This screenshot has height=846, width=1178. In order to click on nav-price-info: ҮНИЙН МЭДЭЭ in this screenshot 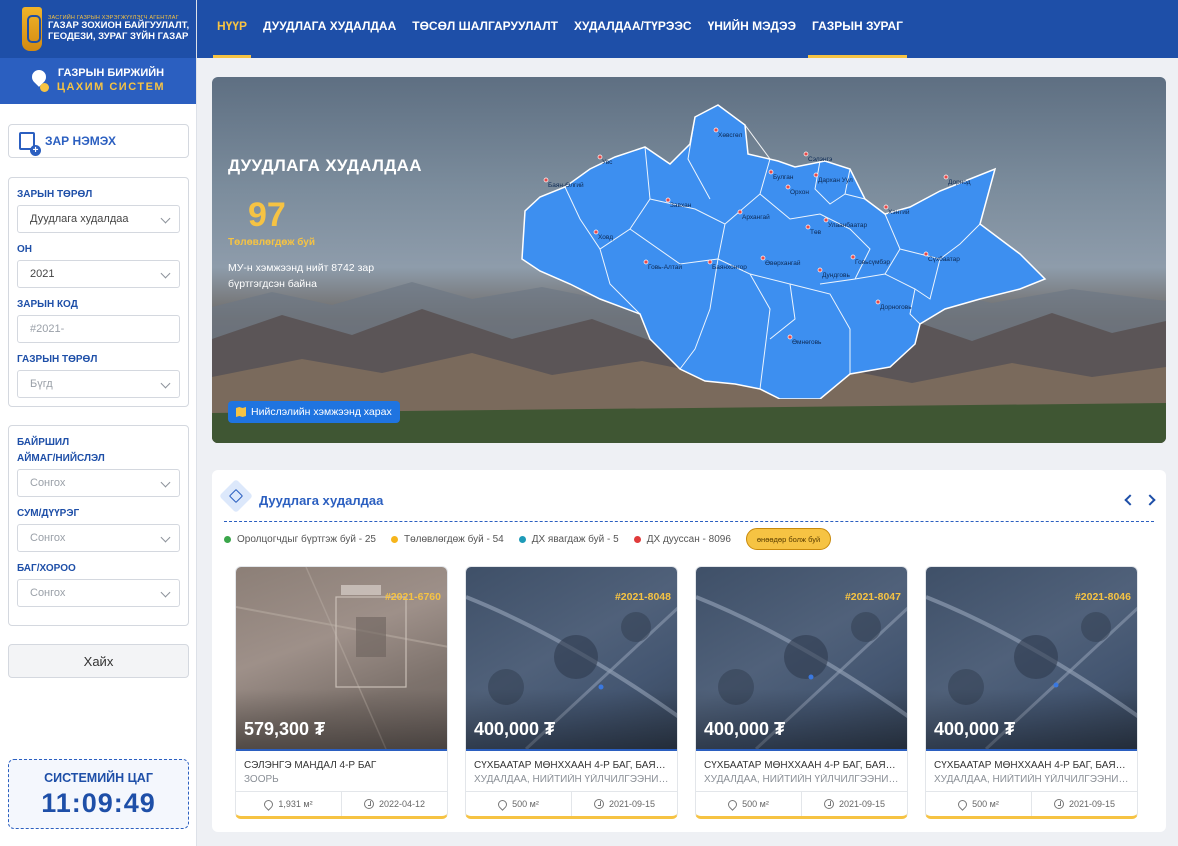, I will do `click(752, 29)`.